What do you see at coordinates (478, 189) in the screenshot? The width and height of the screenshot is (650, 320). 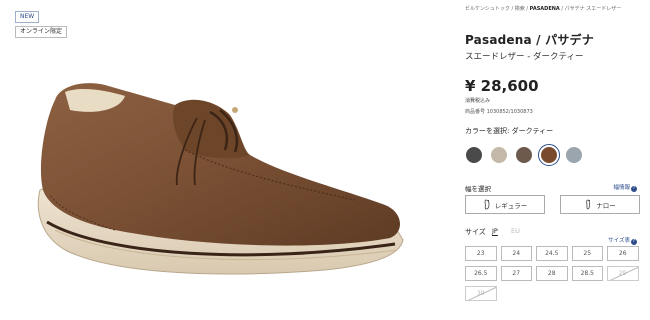 I see `width-label: 幅を選択` at bounding box center [478, 189].